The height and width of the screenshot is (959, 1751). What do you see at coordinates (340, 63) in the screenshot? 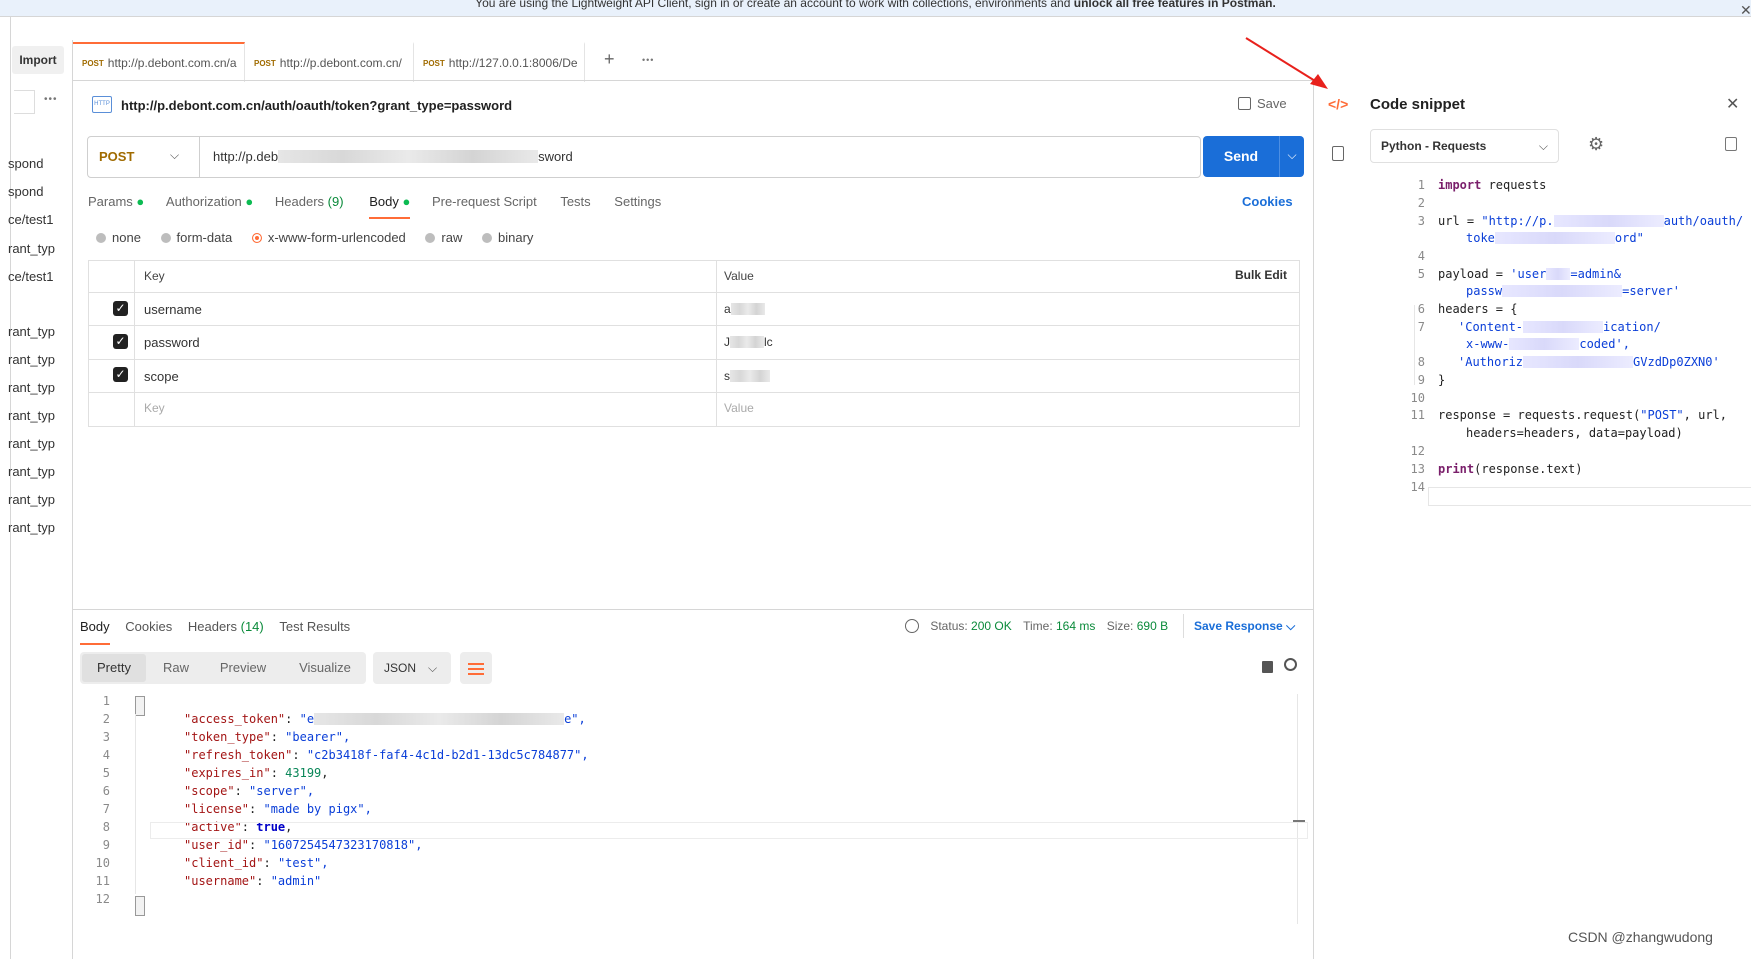
I see `tab-label: http://p.debont.com.cn/` at bounding box center [340, 63].